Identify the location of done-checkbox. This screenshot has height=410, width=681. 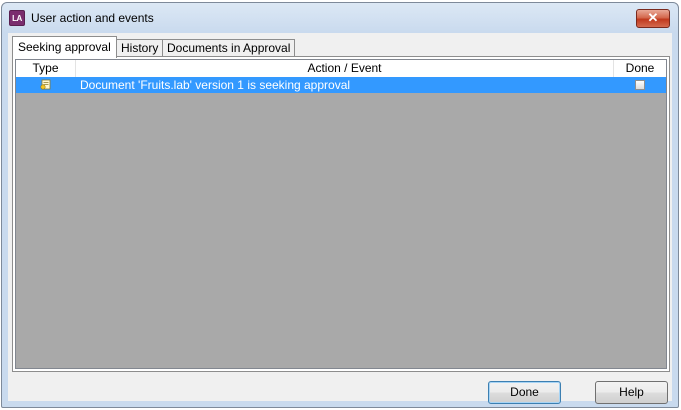
(640, 85).